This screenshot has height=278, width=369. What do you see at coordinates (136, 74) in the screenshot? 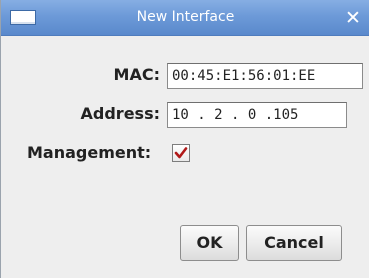
I see `mac-label: MAC:` at bounding box center [136, 74].